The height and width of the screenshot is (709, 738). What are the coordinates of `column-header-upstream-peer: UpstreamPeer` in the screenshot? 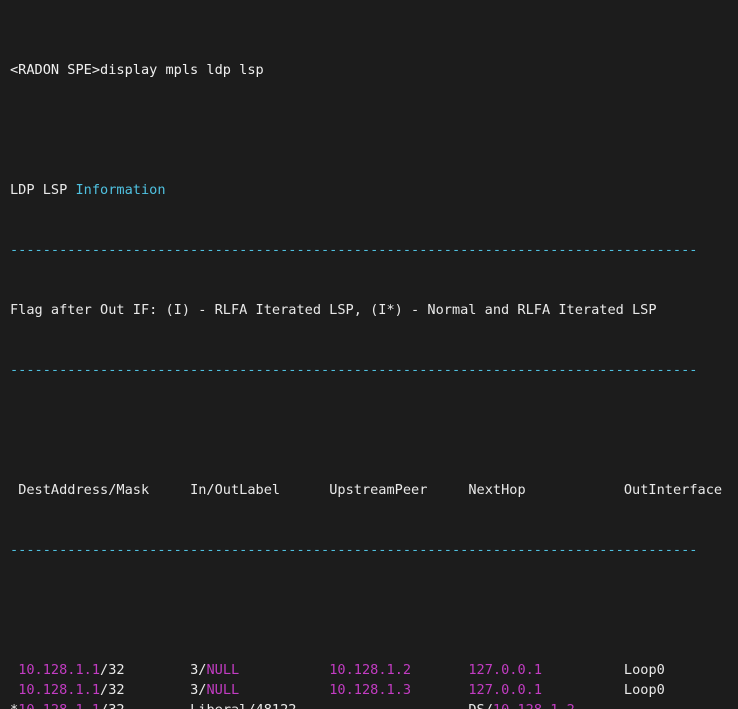 It's located at (378, 490).